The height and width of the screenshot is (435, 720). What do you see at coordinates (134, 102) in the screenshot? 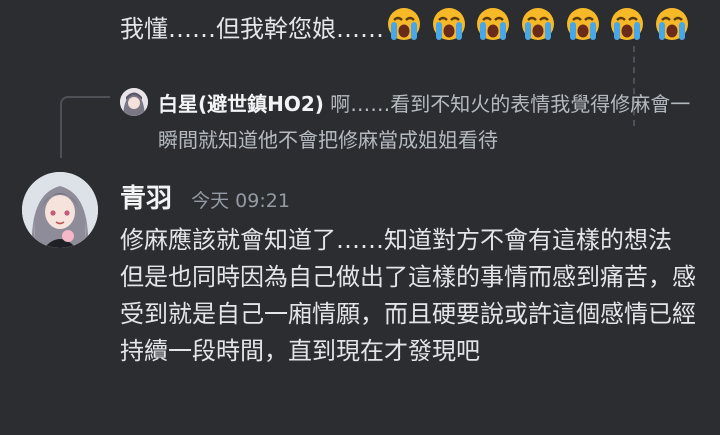
I see `reply-author-avatar` at bounding box center [134, 102].